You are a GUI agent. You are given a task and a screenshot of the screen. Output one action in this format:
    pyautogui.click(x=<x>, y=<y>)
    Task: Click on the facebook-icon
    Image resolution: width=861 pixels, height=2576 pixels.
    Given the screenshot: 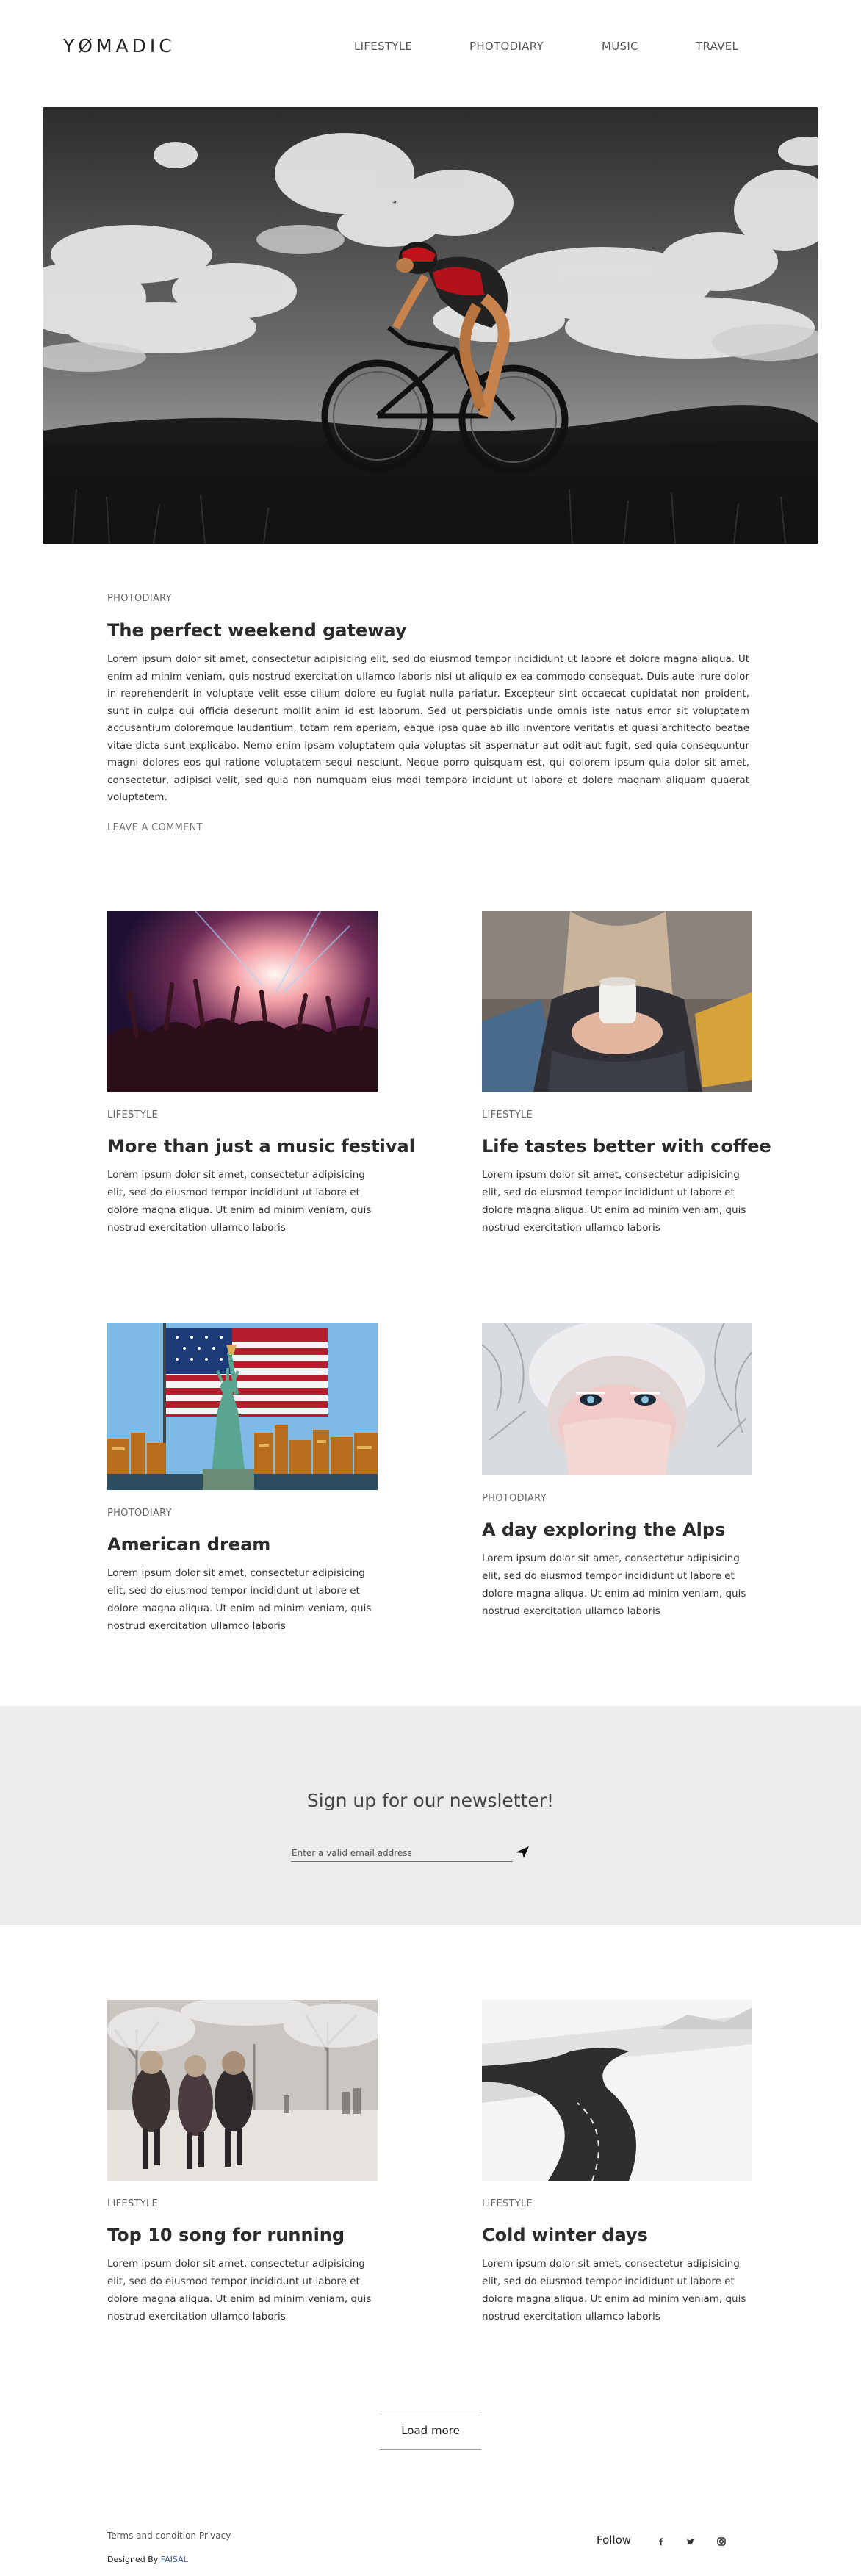 What is the action you would take?
    pyautogui.click(x=661, y=2541)
    